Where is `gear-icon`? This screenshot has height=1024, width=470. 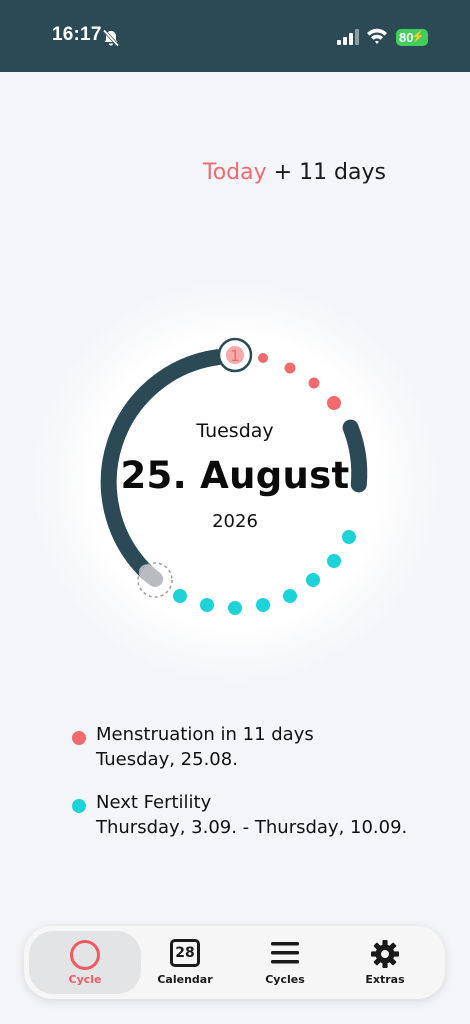 gear-icon is located at coordinates (385, 954).